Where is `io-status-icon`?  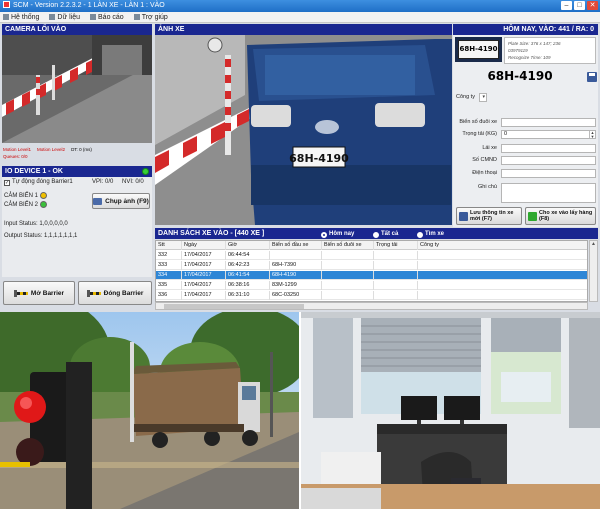
io-status-icon is located at coordinates (145, 171).